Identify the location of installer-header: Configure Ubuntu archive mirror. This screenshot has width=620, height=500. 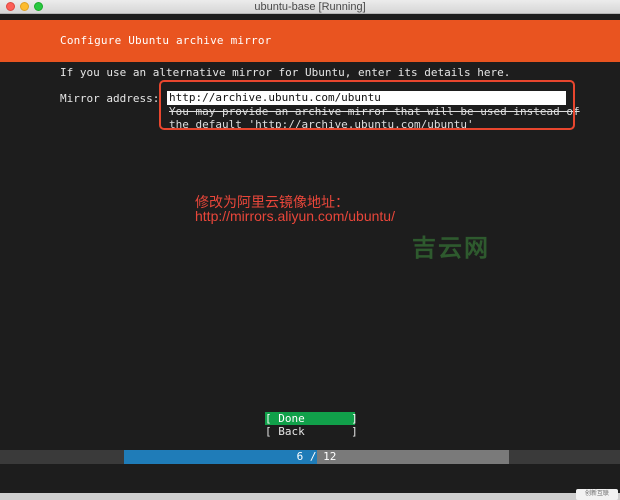
(310, 41).